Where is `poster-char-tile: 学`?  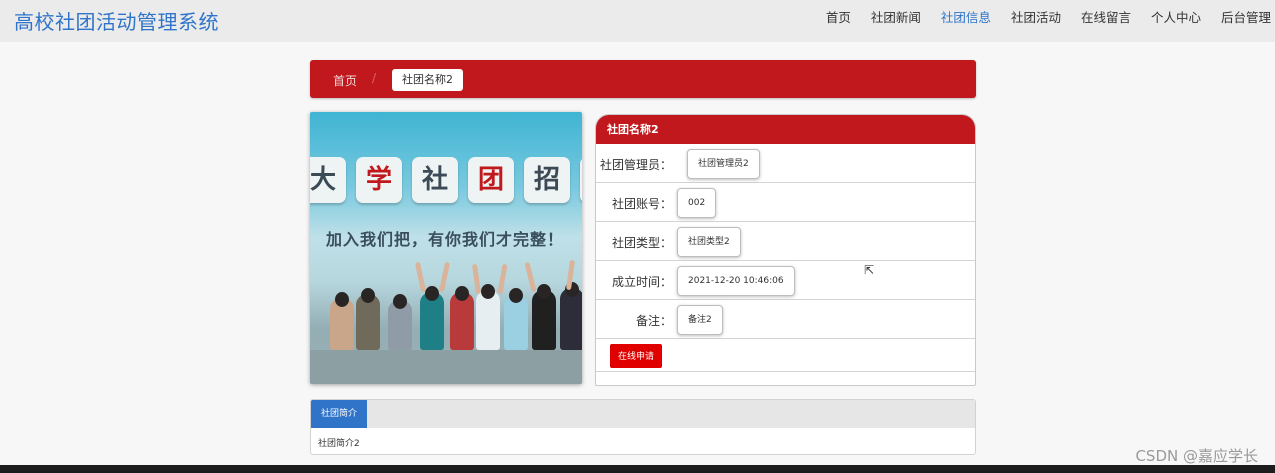 poster-char-tile: 学 is located at coordinates (379, 180).